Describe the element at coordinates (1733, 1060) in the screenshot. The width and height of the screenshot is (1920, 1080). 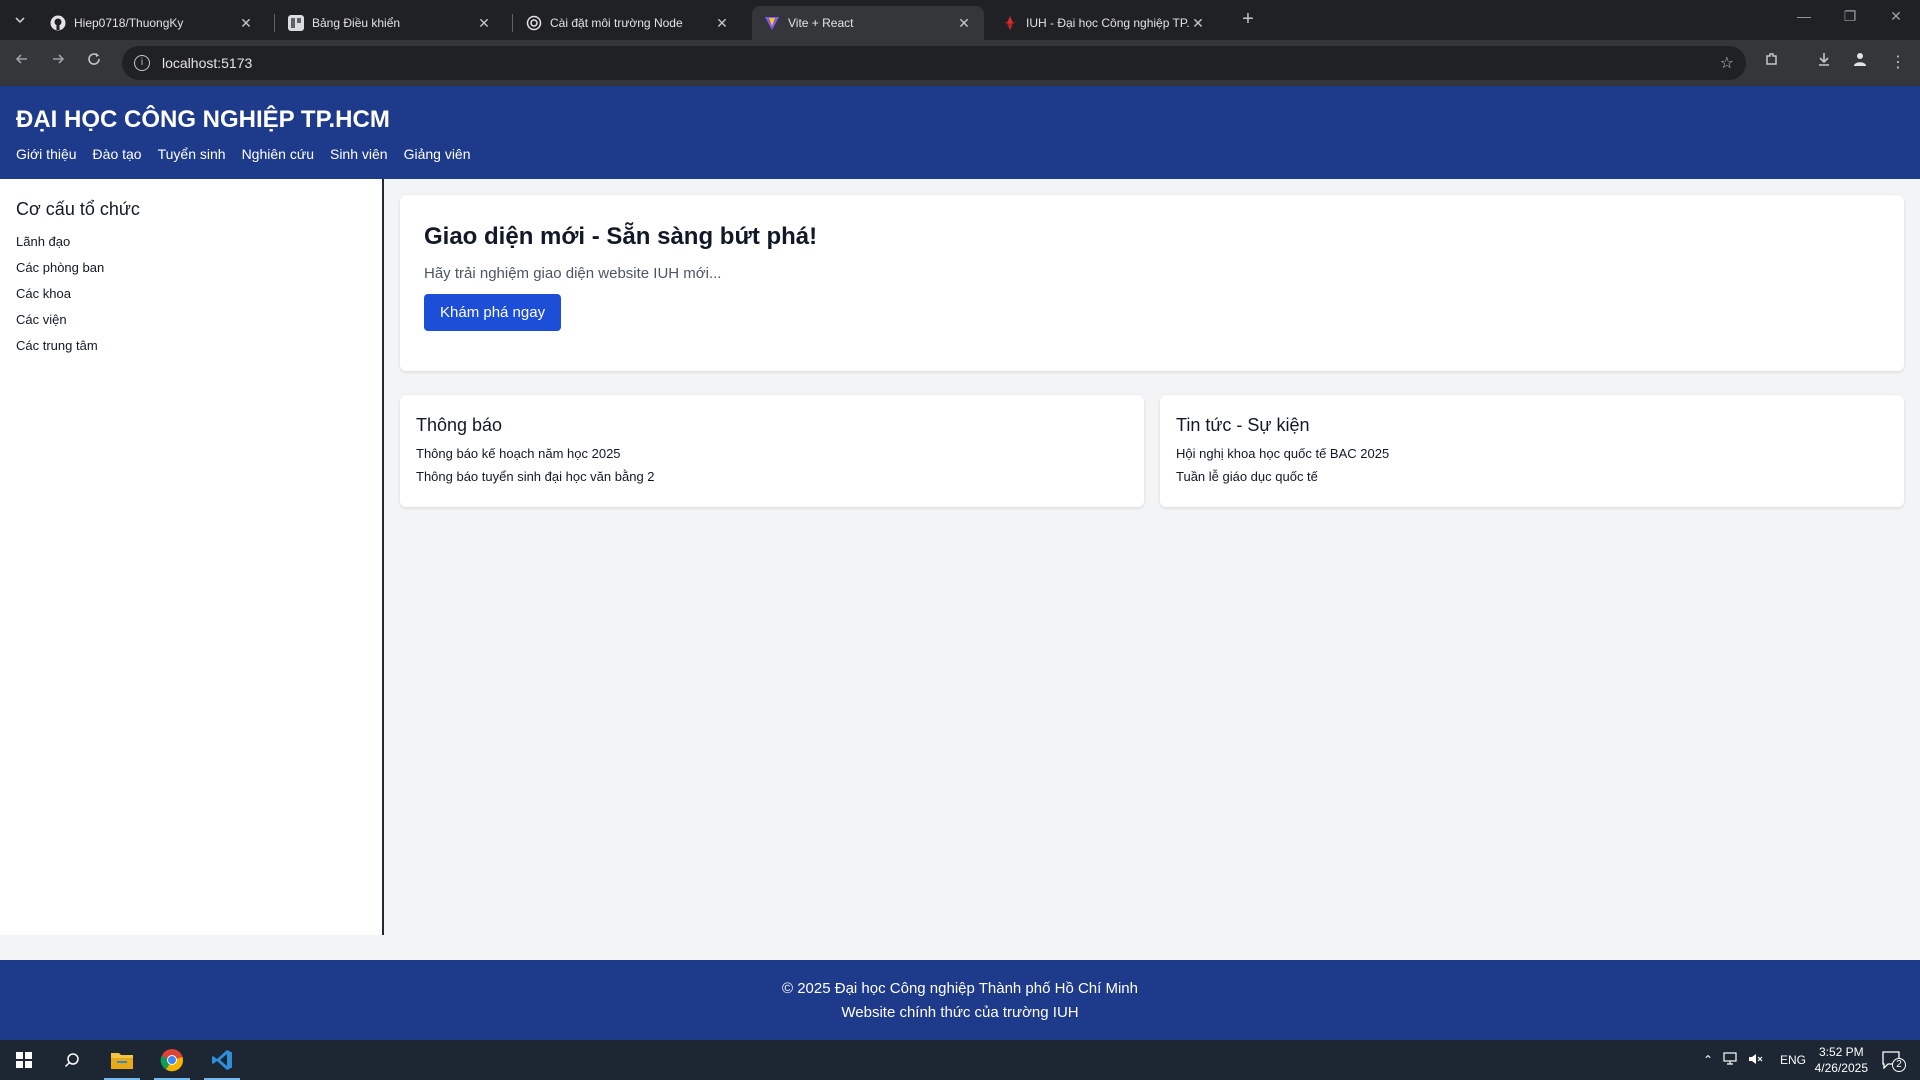
I see `network-icon` at that location.